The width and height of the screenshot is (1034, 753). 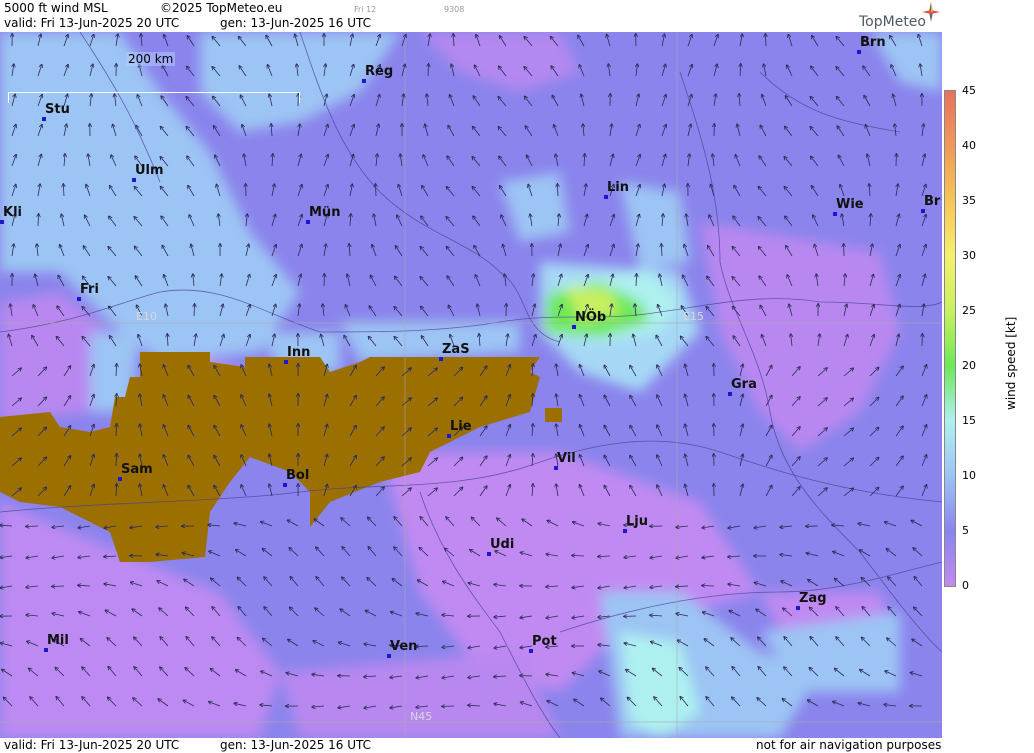 What do you see at coordinates (221, 8) in the screenshot?
I see `copyright: ©2025 TopMeteo.eu` at bounding box center [221, 8].